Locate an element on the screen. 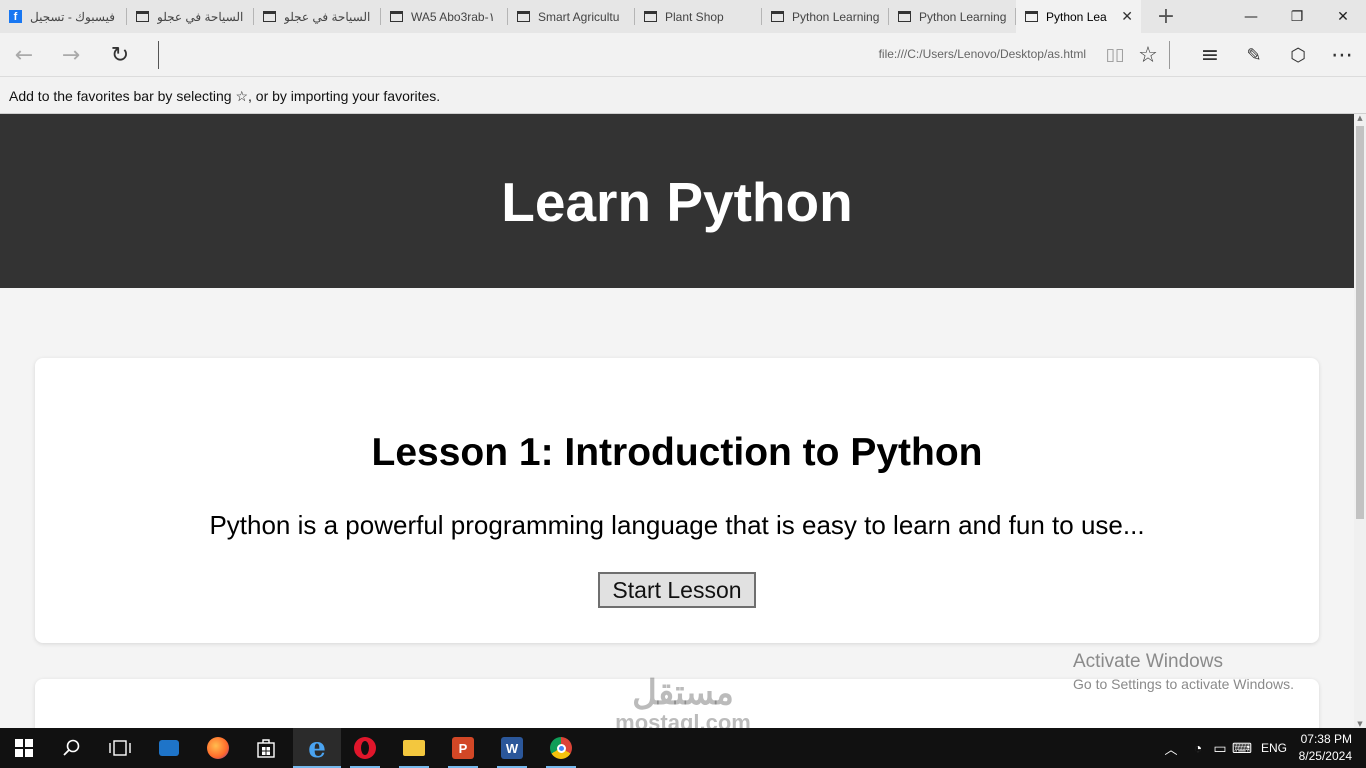 The image size is (1366, 768). tab-python-learning-1: Python Learning is located at coordinates (825, 16).